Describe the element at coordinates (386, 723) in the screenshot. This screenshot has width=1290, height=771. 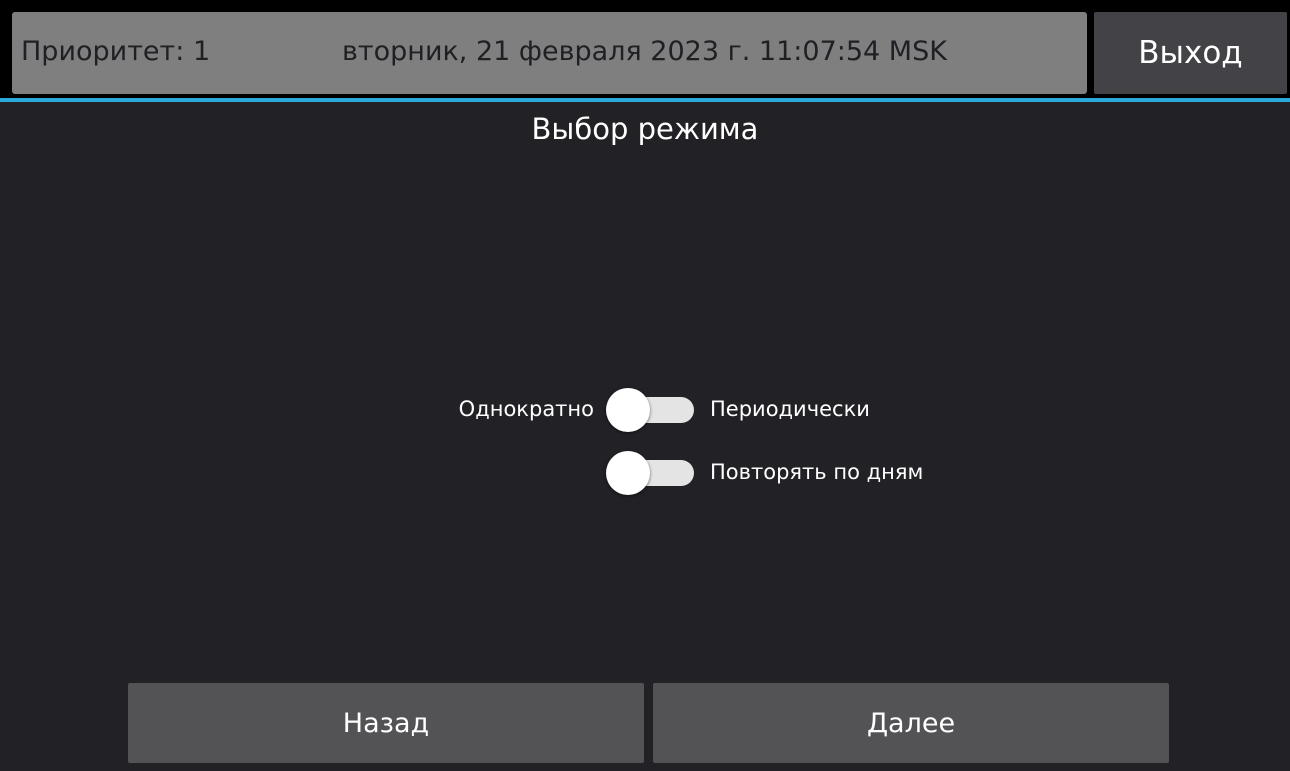
I see `back-button: Назад` at that location.